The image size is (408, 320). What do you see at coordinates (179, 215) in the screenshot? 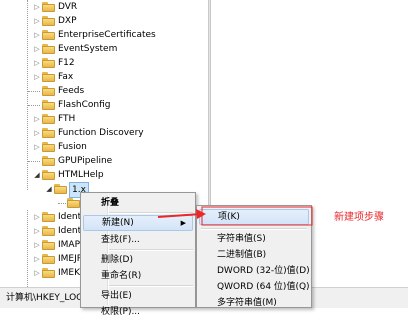
I see `annotation-arrow-line` at bounding box center [179, 215].